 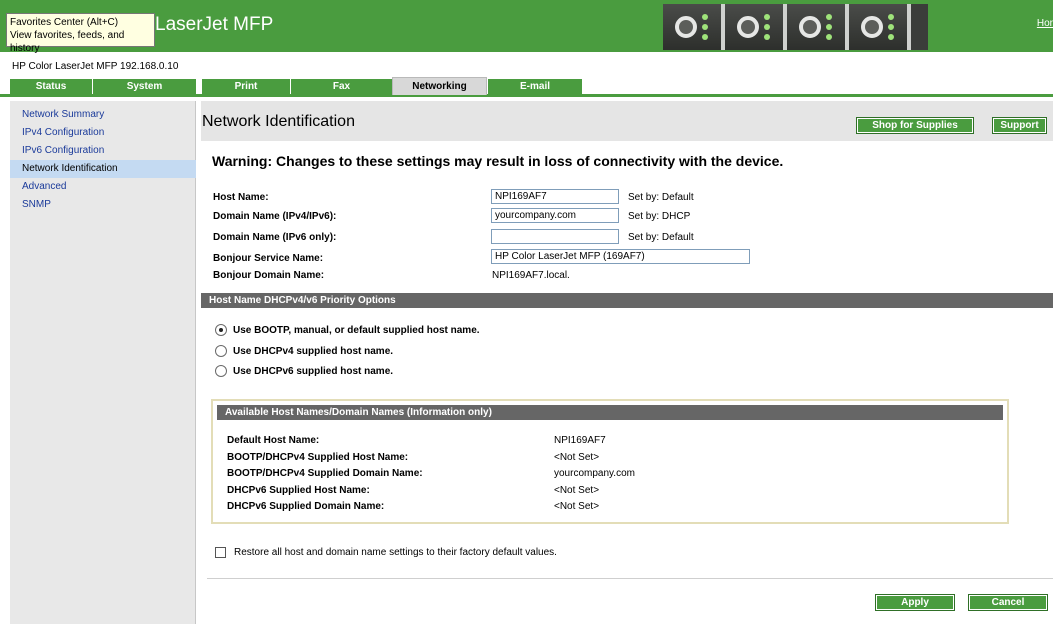 What do you see at coordinates (278, 121) in the screenshot?
I see `page-title: Network Identification` at bounding box center [278, 121].